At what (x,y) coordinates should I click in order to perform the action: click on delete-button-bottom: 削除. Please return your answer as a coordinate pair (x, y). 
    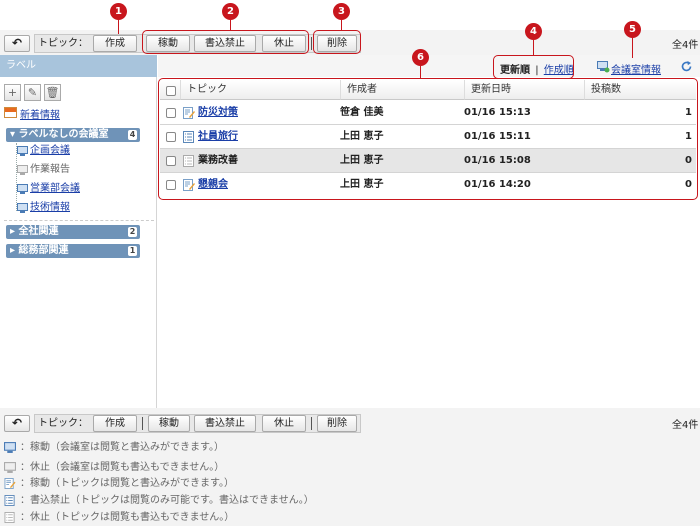
    Looking at the image, I should click on (337, 423).